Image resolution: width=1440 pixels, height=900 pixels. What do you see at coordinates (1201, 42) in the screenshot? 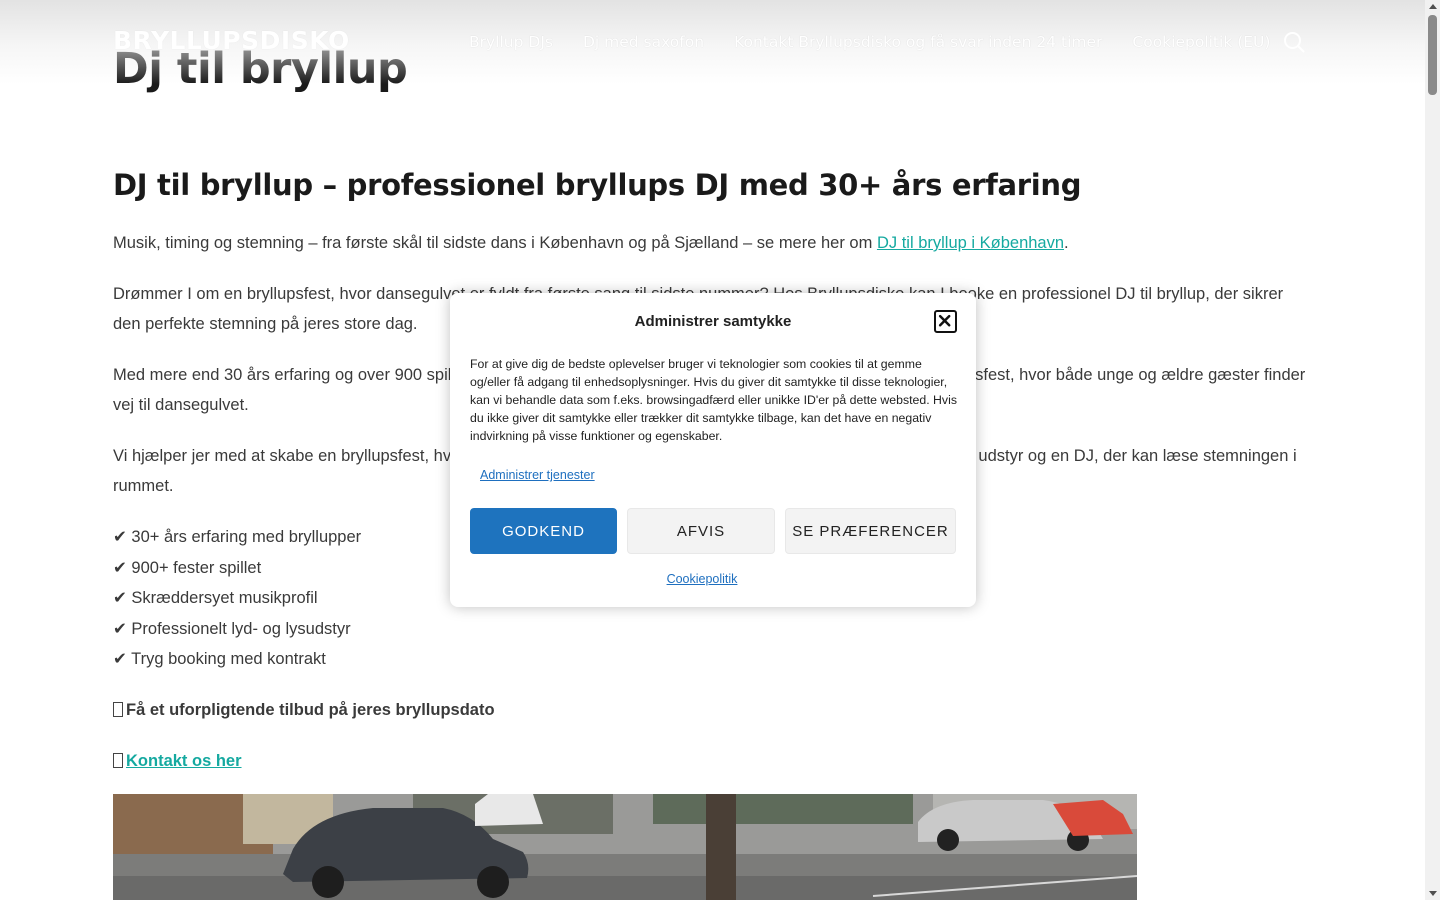
I see `nav-item-cookiepolitik: Cookiepolitik (EU)` at bounding box center [1201, 42].